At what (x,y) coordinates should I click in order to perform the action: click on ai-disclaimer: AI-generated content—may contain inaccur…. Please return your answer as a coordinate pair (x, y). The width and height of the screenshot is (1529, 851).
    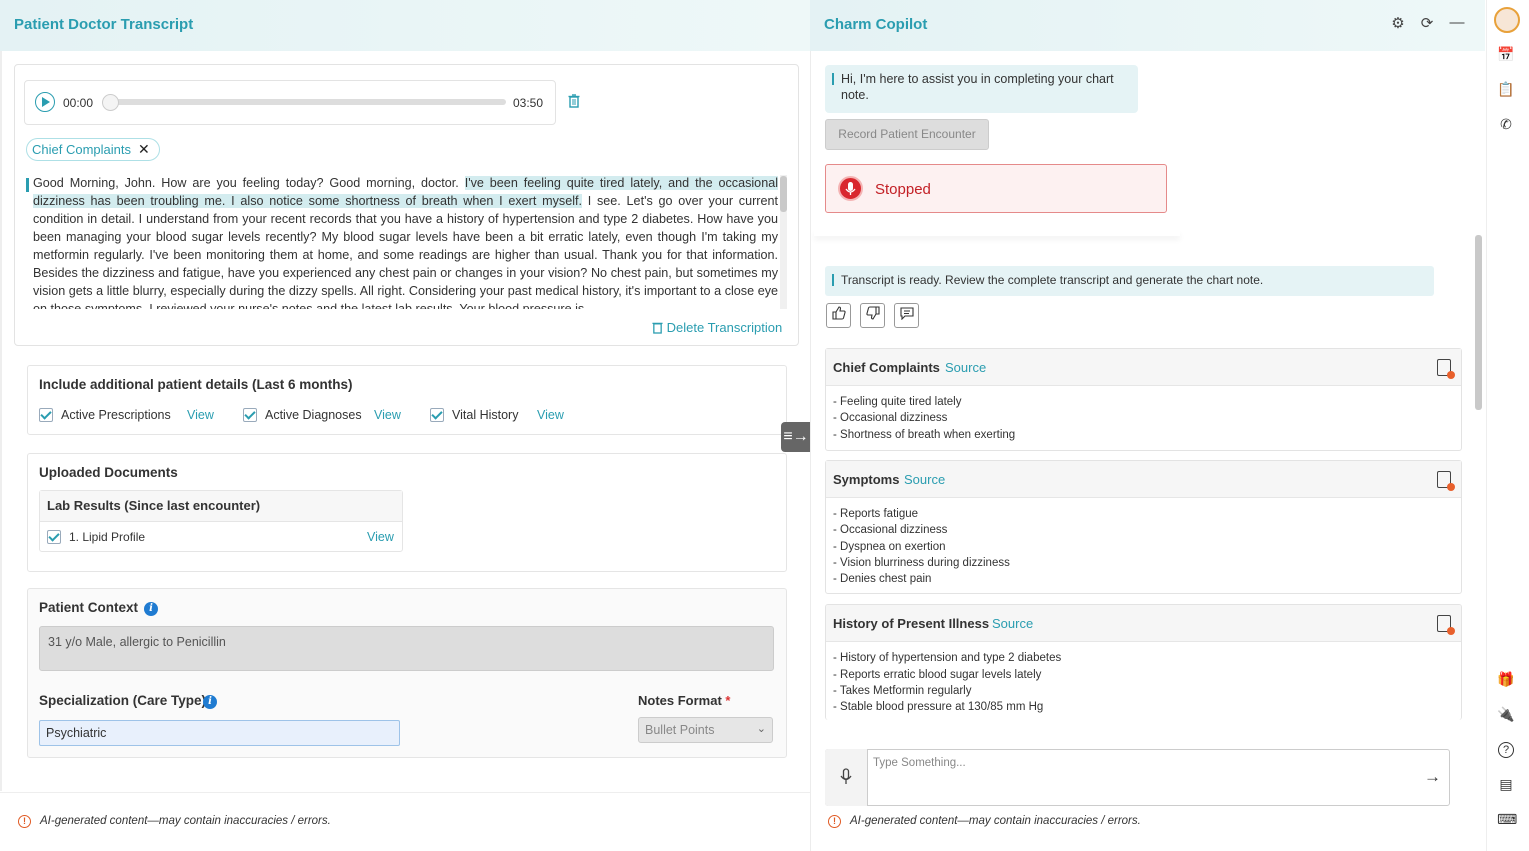
    Looking at the image, I should click on (185, 821).